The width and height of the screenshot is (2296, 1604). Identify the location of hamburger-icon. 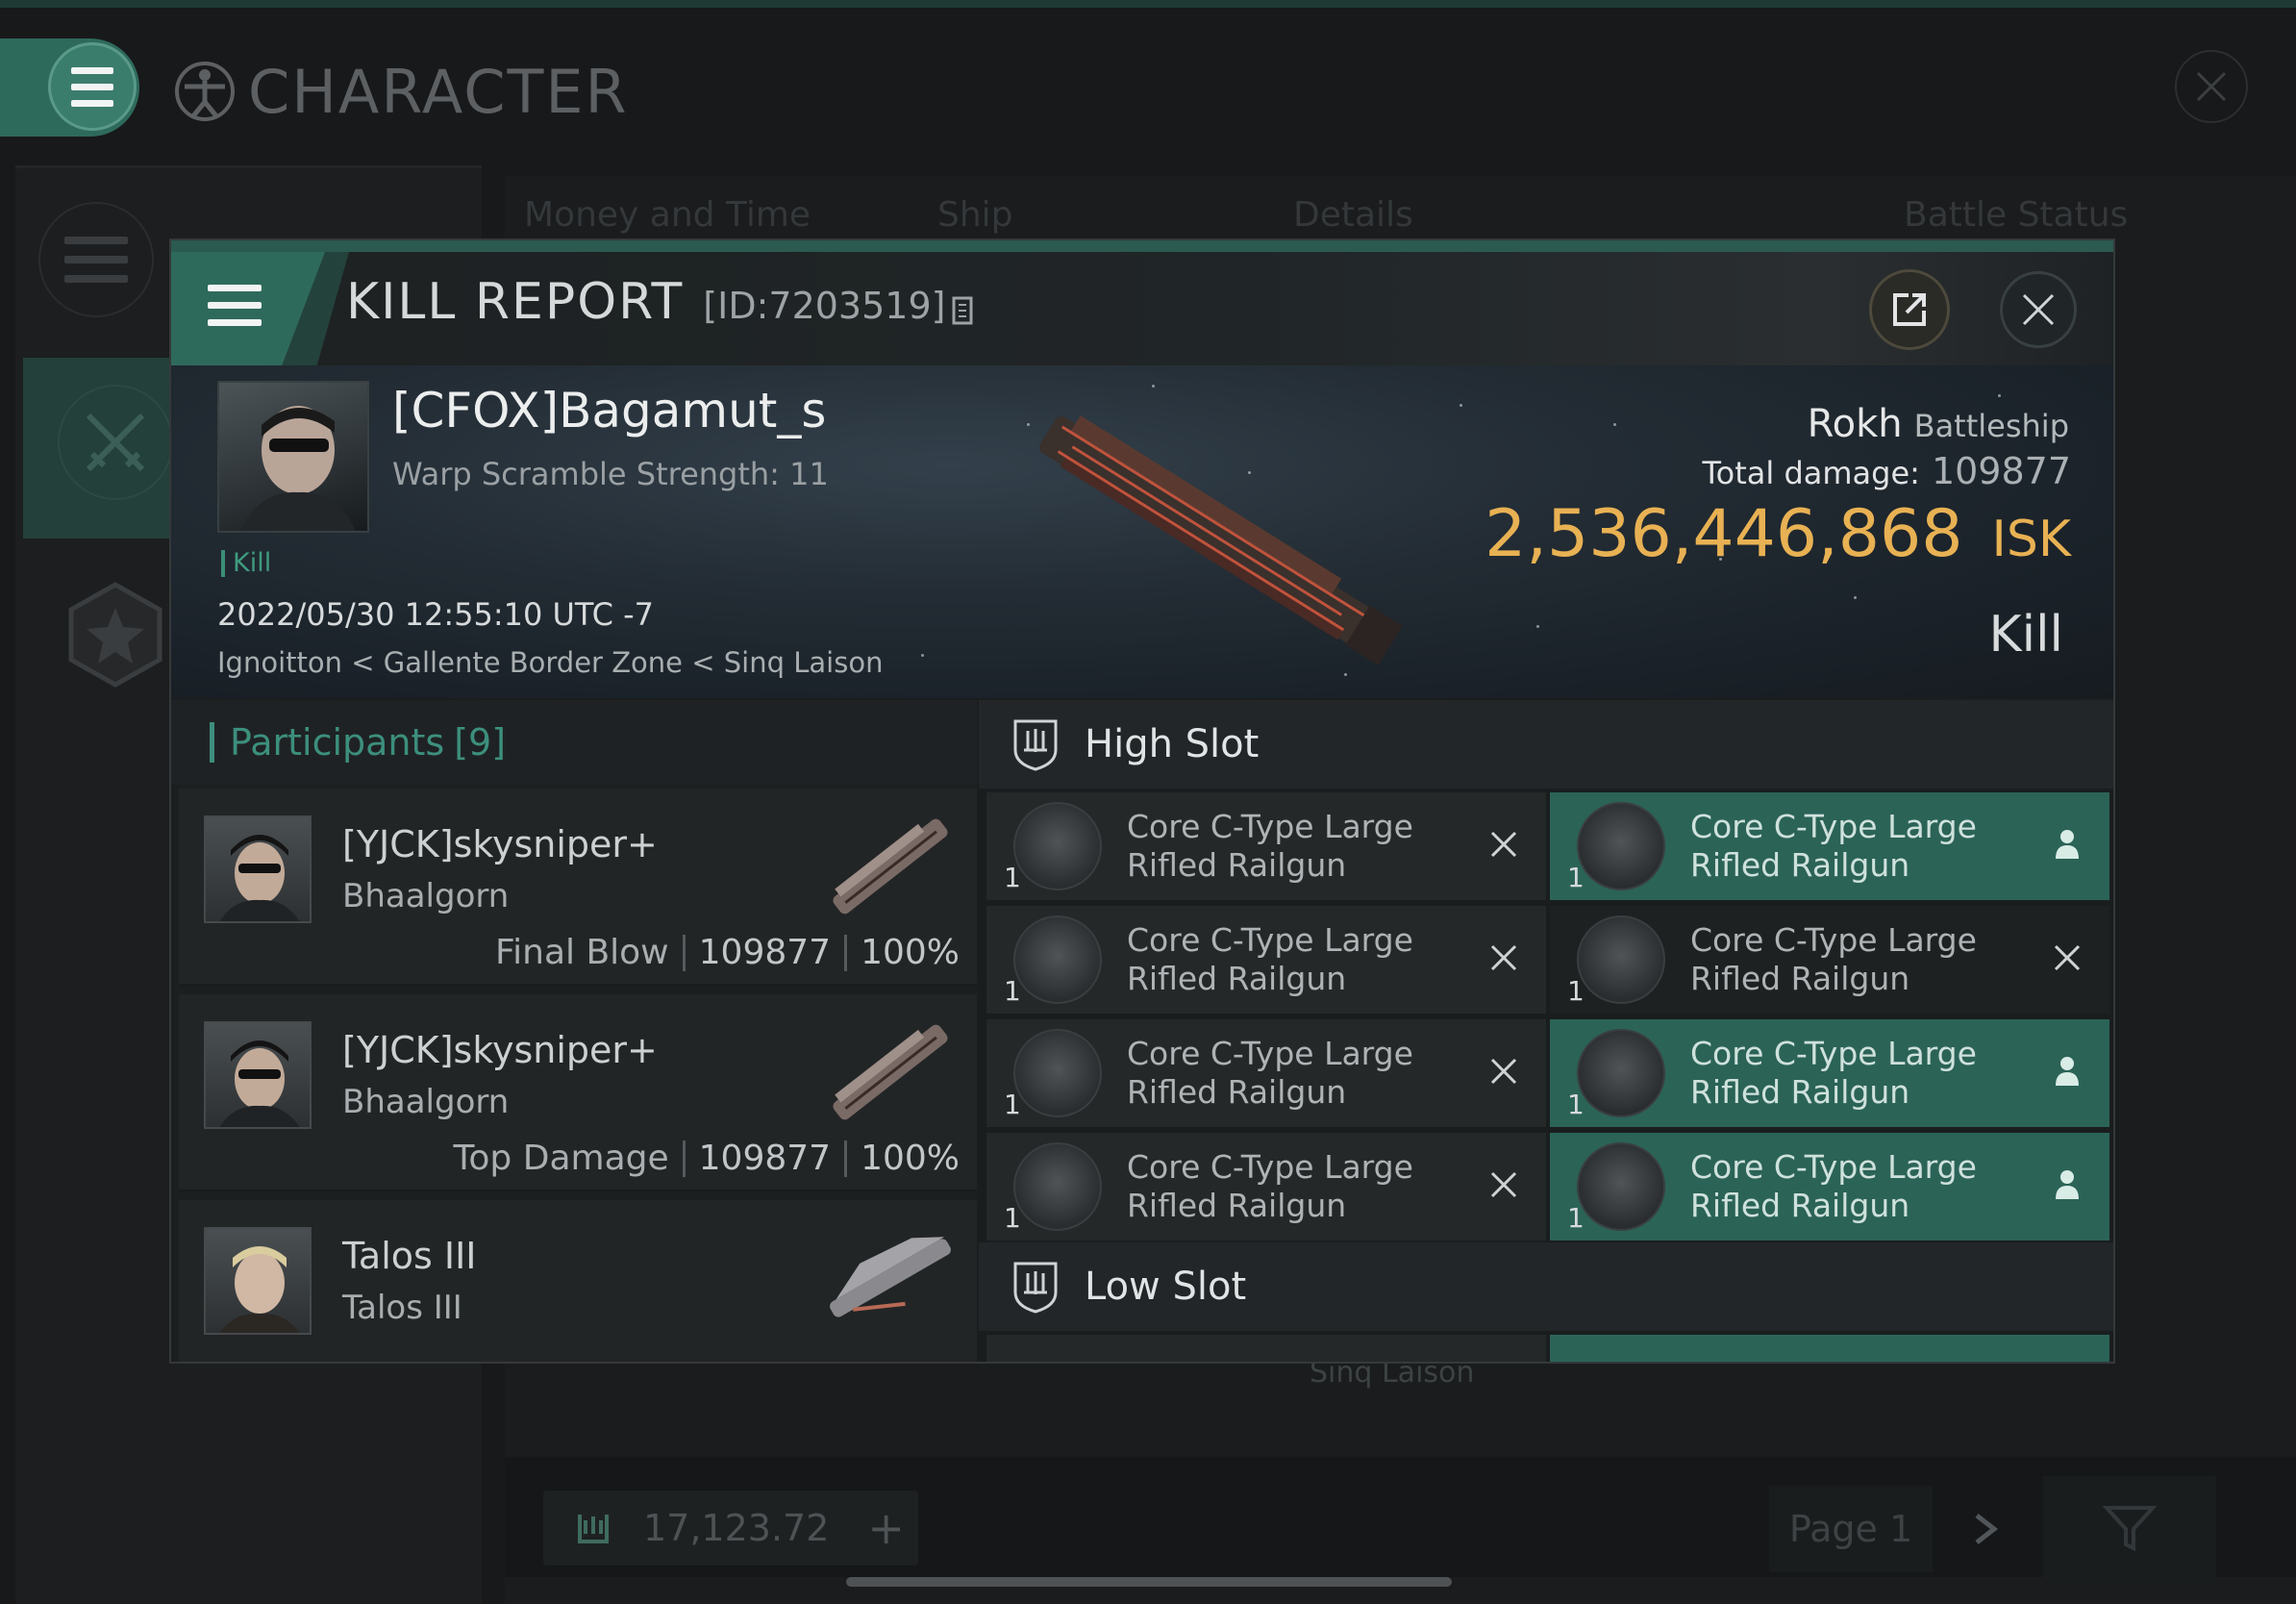
(92, 86).